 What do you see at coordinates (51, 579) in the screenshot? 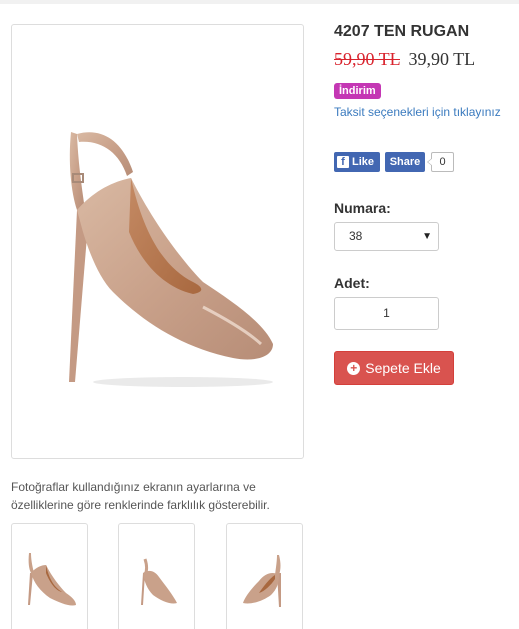
I see `shoe-thumb-side-icon` at bounding box center [51, 579].